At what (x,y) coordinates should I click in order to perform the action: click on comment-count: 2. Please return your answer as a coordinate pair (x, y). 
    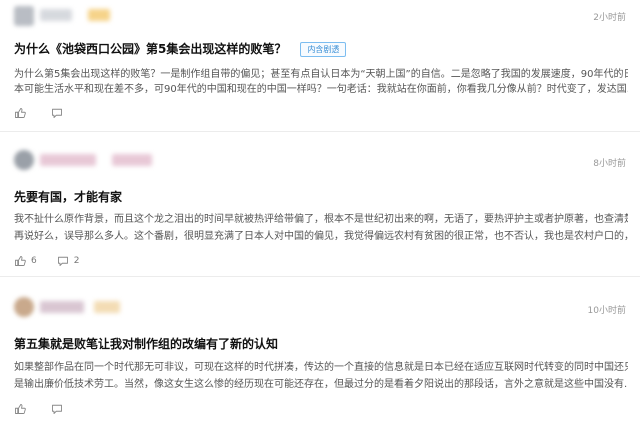
    Looking at the image, I should click on (76, 261).